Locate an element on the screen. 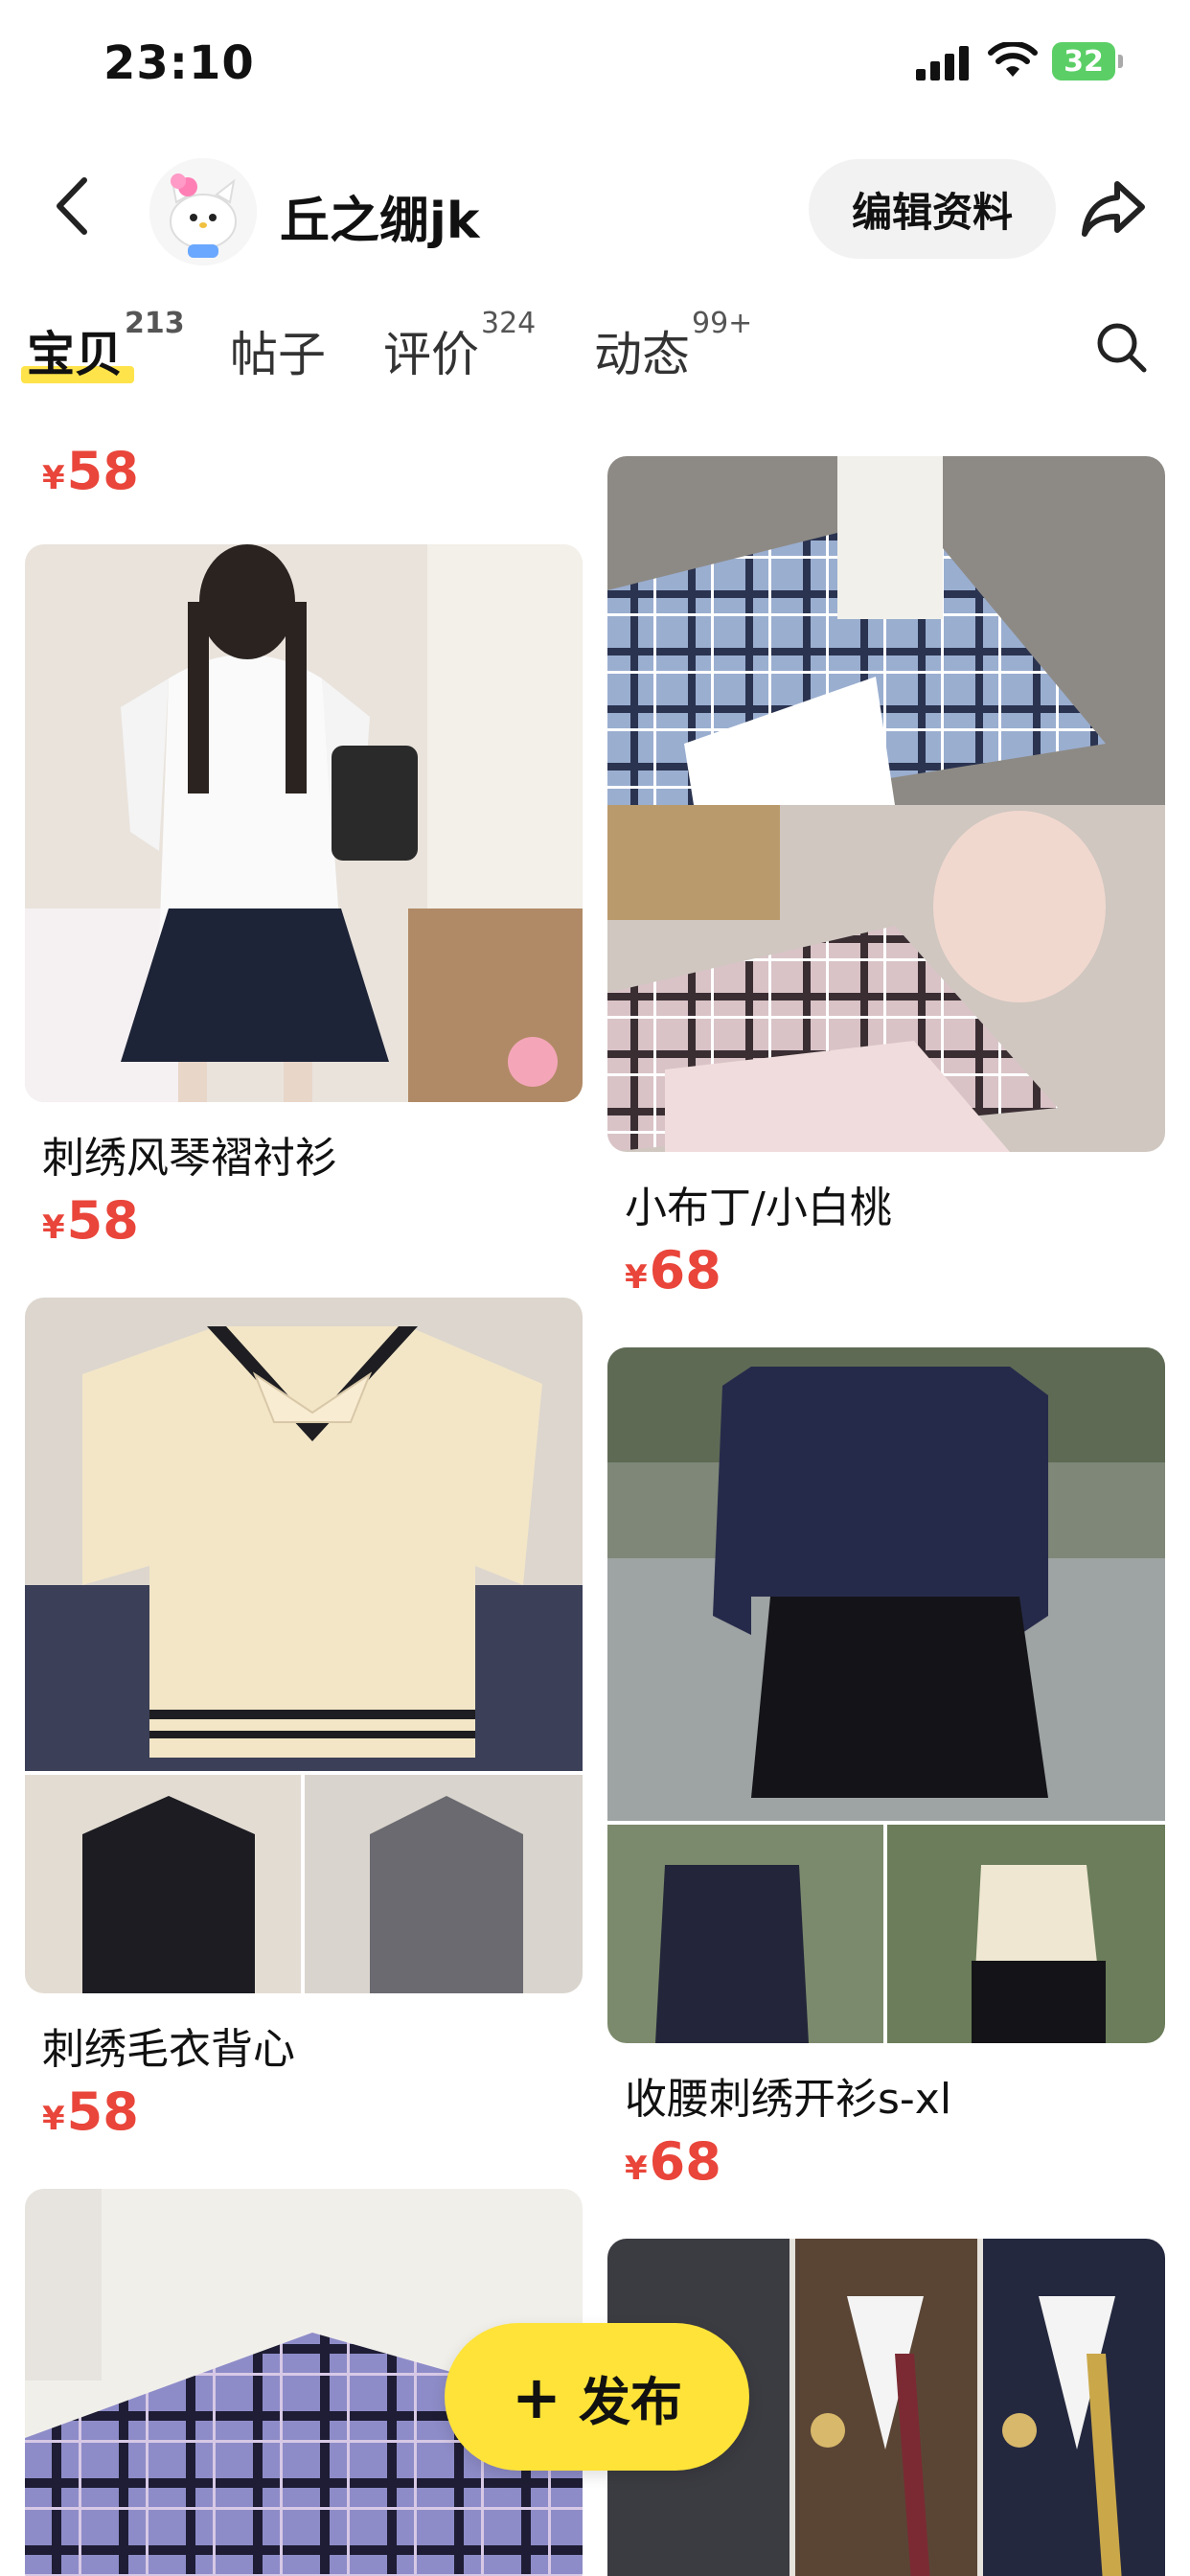 The height and width of the screenshot is (2576, 1190). product-title: 刺绣风琴褶衬衫 is located at coordinates (190, 1153).